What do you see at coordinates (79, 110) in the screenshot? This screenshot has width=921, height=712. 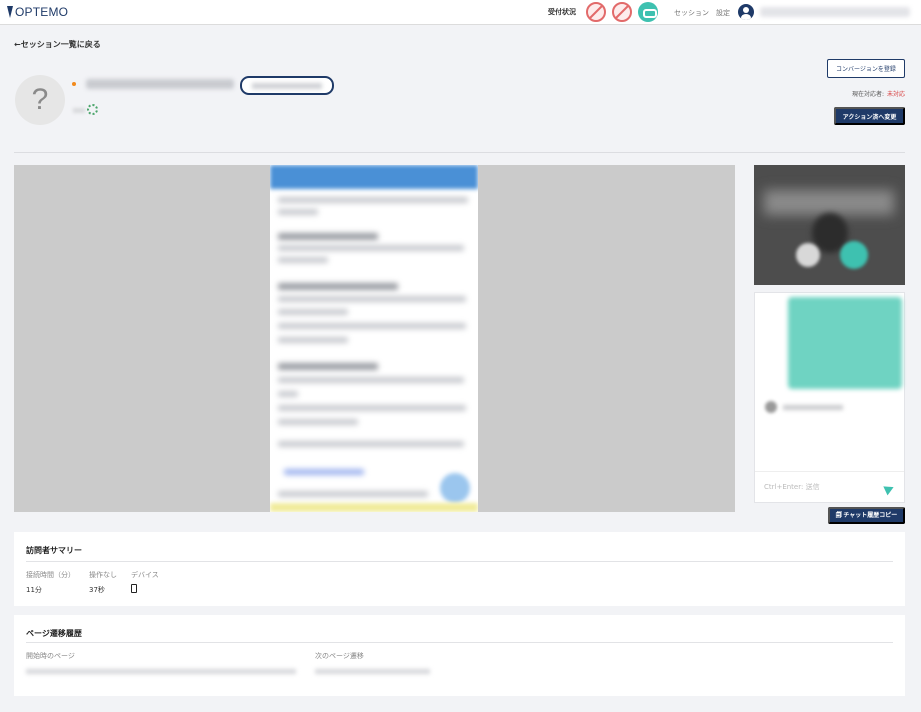 I see `visitor-sub-redacted` at bounding box center [79, 110].